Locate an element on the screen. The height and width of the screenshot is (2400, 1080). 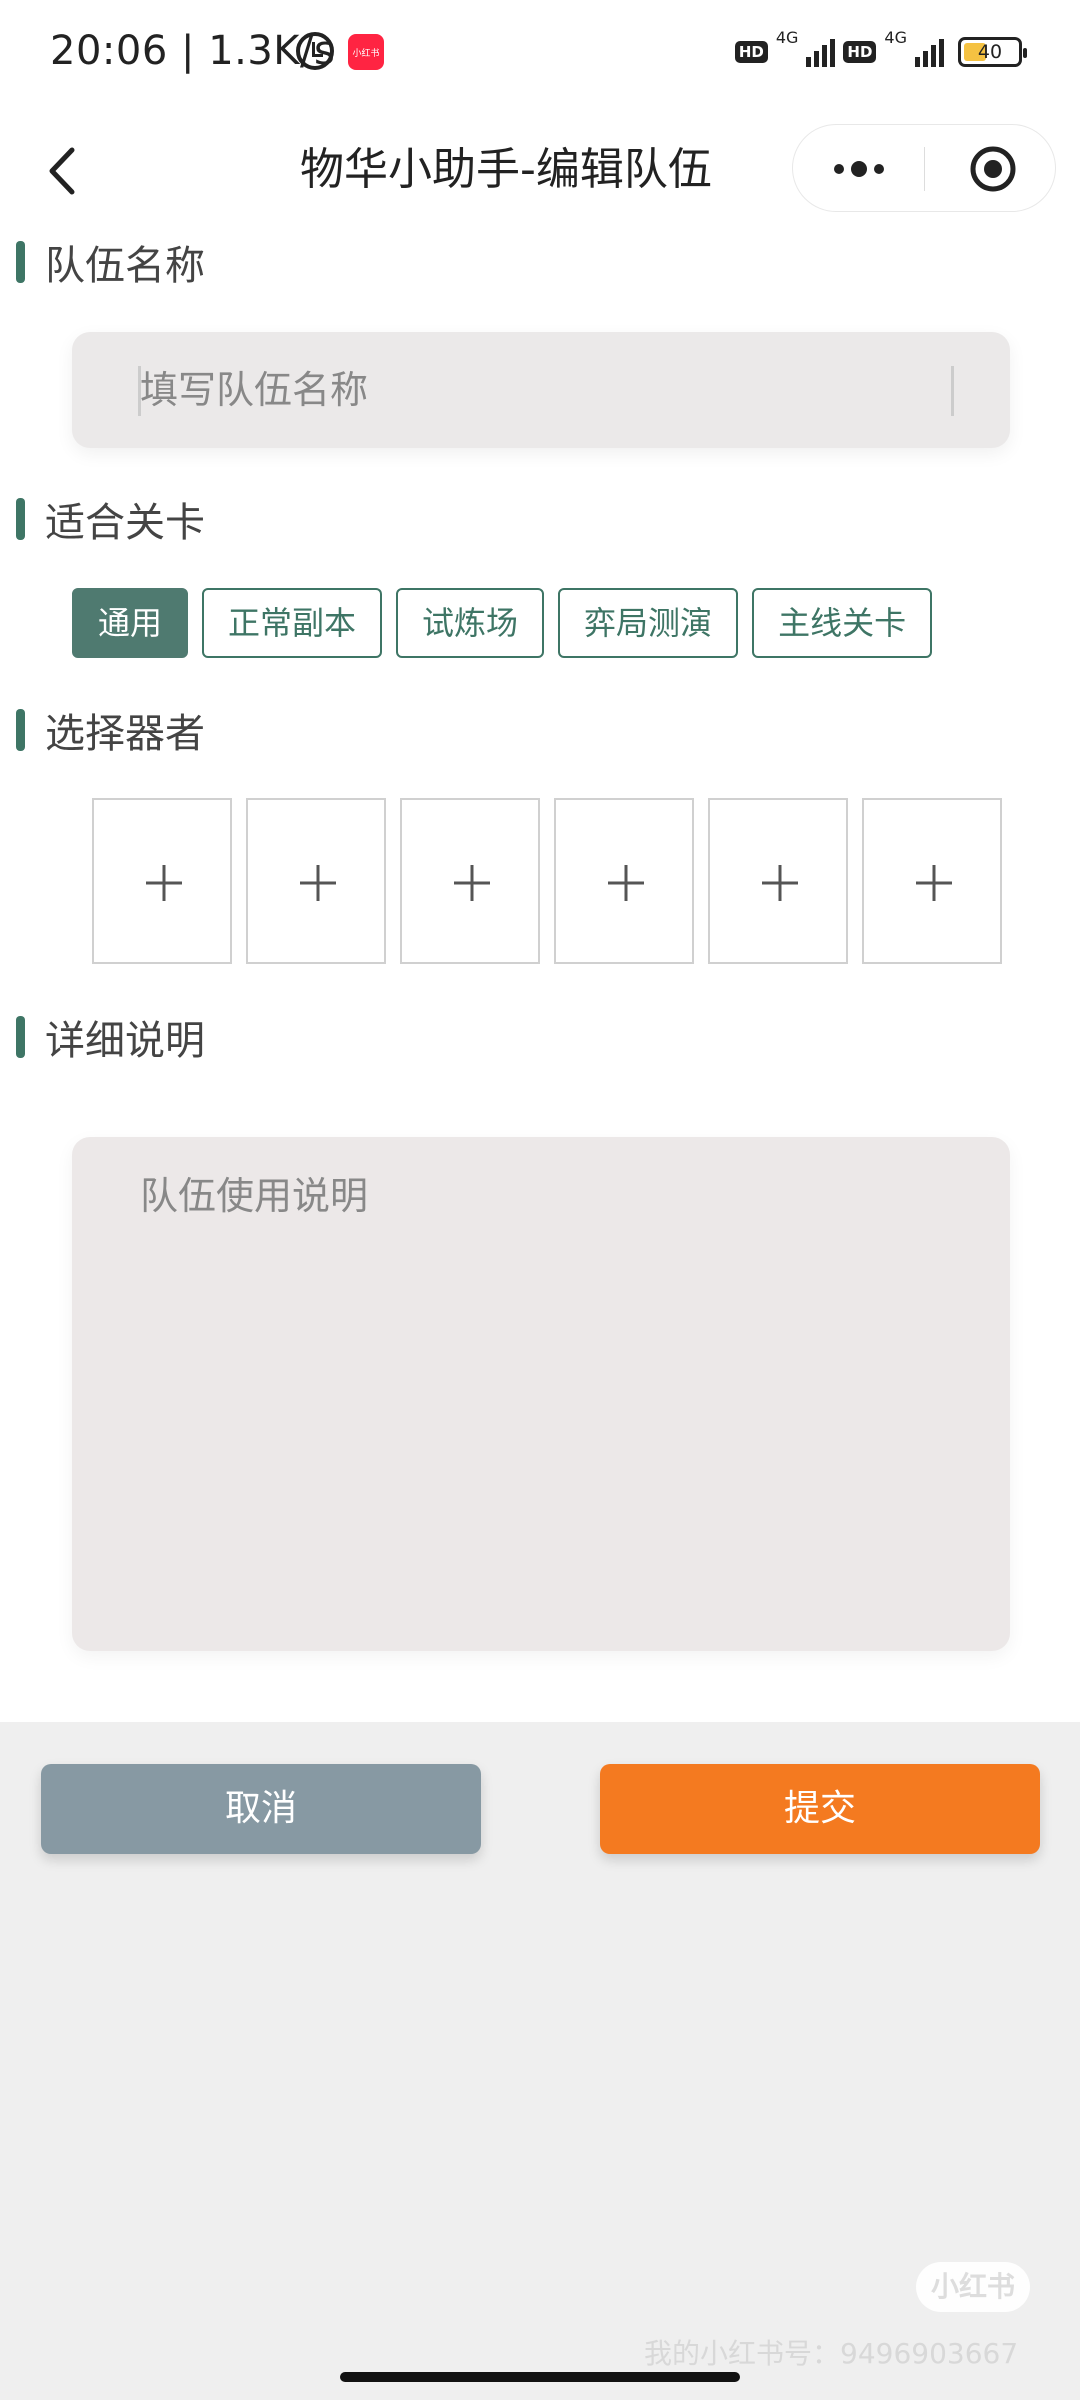
section-header-details: 详细说明 is located at coordinates (110, 1038).